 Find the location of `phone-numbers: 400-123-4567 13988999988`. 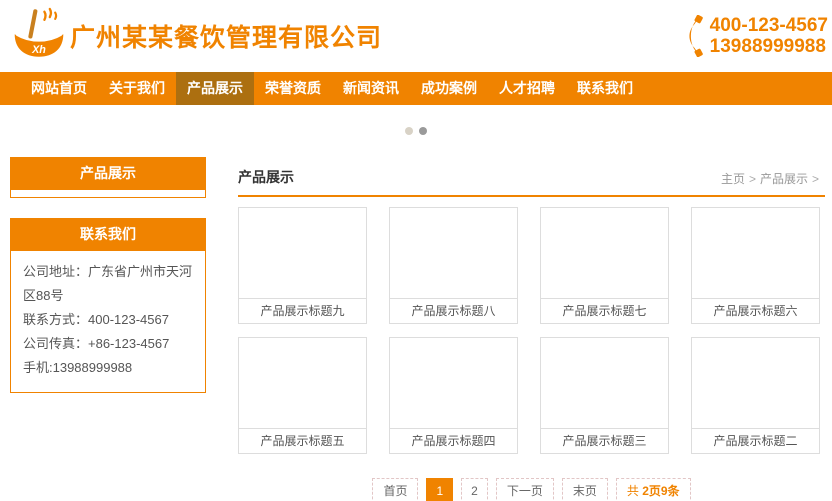

phone-numbers: 400-123-4567 13988999988 is located at coordinates (769, 36).